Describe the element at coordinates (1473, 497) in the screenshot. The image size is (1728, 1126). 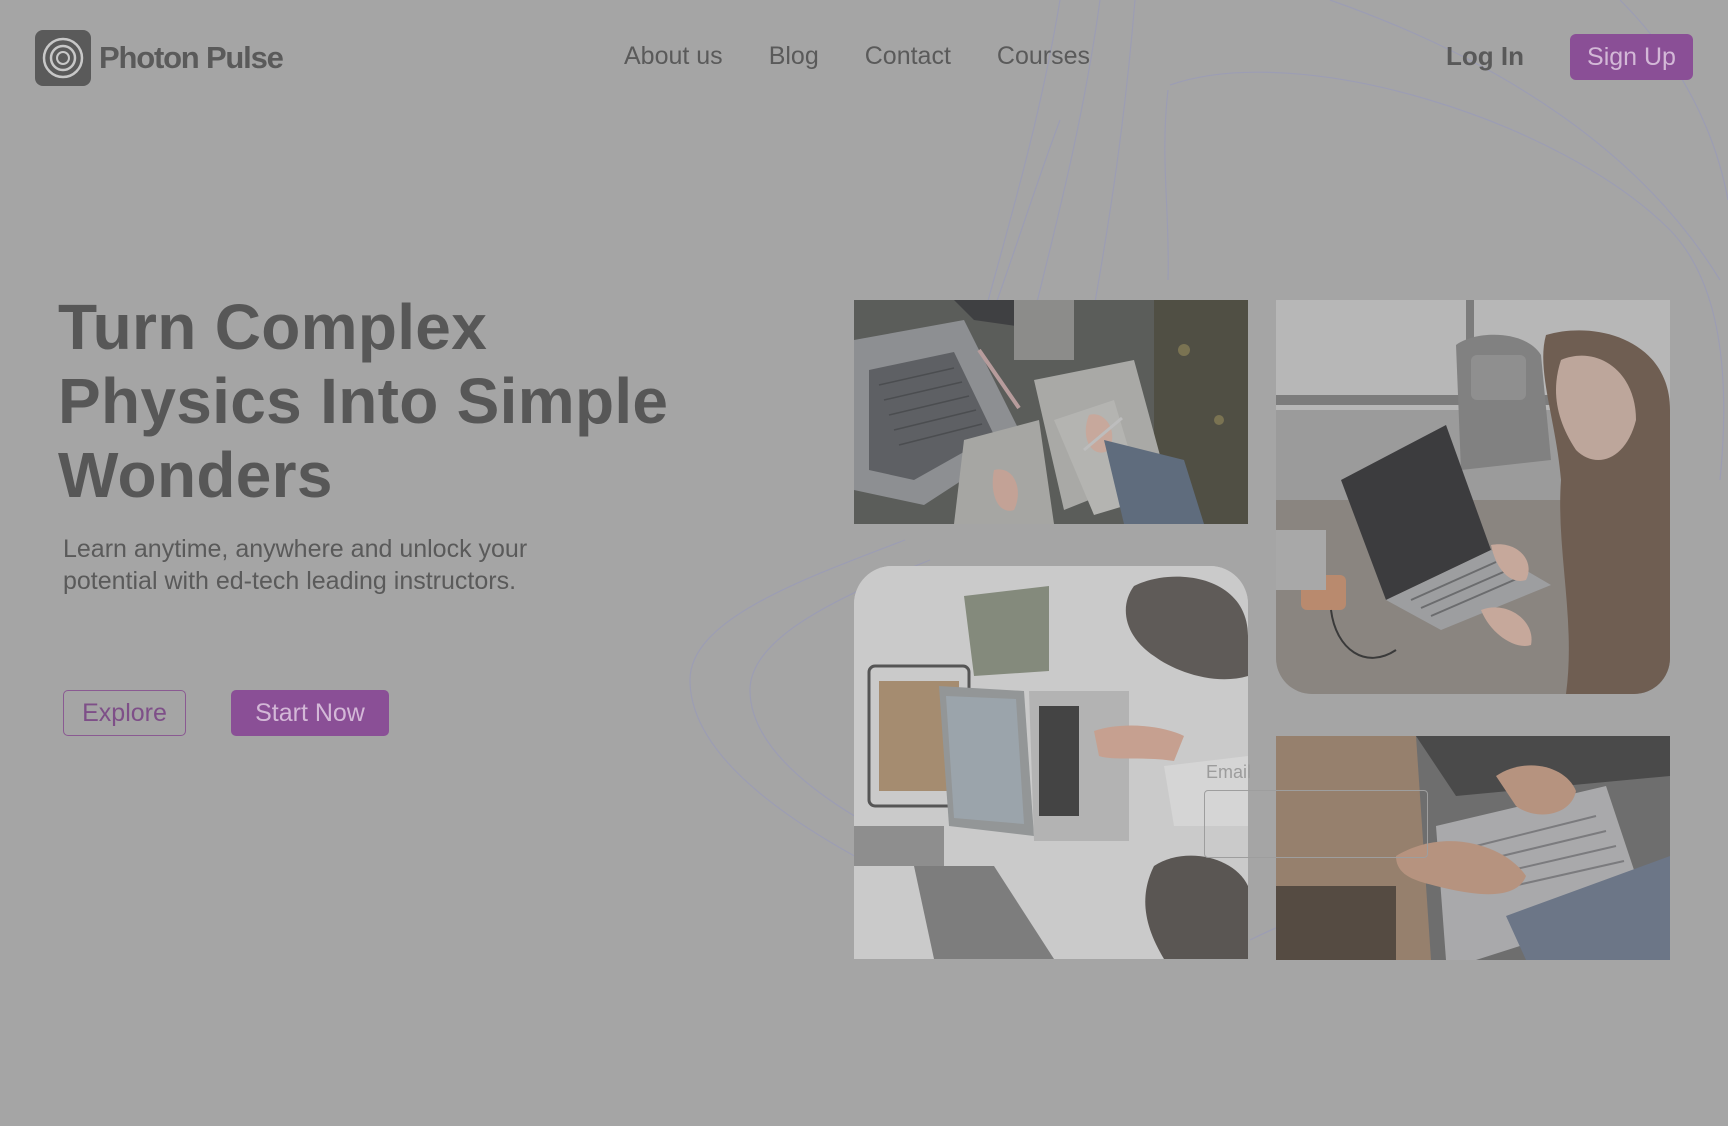
I see `woman-laptop-window-photo` at that location.